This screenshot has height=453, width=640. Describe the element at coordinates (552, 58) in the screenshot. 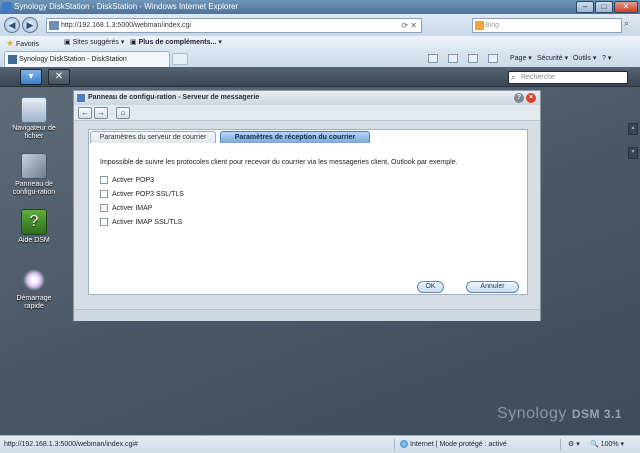

I see `security-menu: Sécurité ▾` at that location.